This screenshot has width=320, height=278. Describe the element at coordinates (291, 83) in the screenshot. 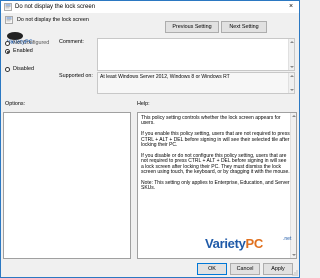

I see `supported-scrollbar` at that location.